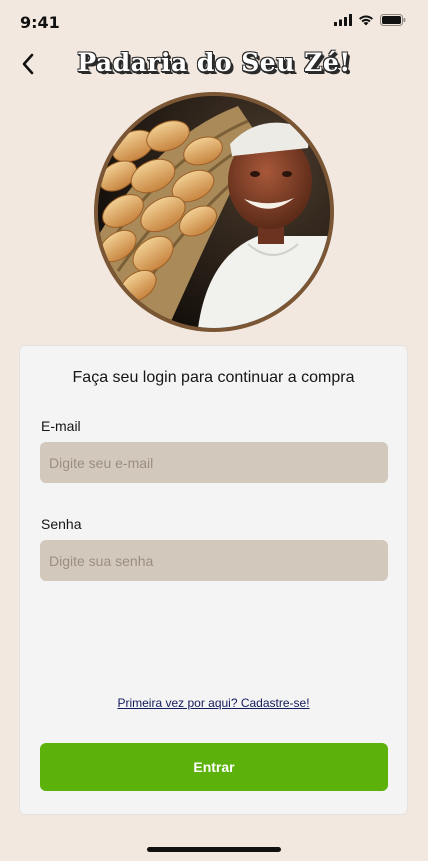 Image resolution: width=428 pixels, height=861 pixels. I want to click on login-heading: Faça seu login para continuar a compra, so click(213, 377).